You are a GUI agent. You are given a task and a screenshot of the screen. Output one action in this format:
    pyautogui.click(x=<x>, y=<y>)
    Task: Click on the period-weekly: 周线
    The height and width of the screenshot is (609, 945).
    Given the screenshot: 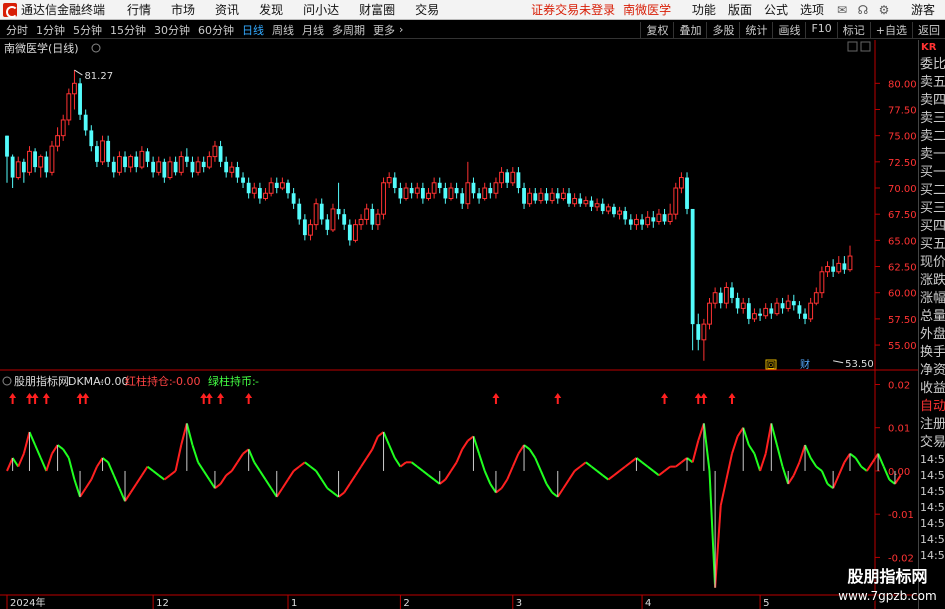 What is the action you would take?
    pyautogui.click(x=283, y=30)
    